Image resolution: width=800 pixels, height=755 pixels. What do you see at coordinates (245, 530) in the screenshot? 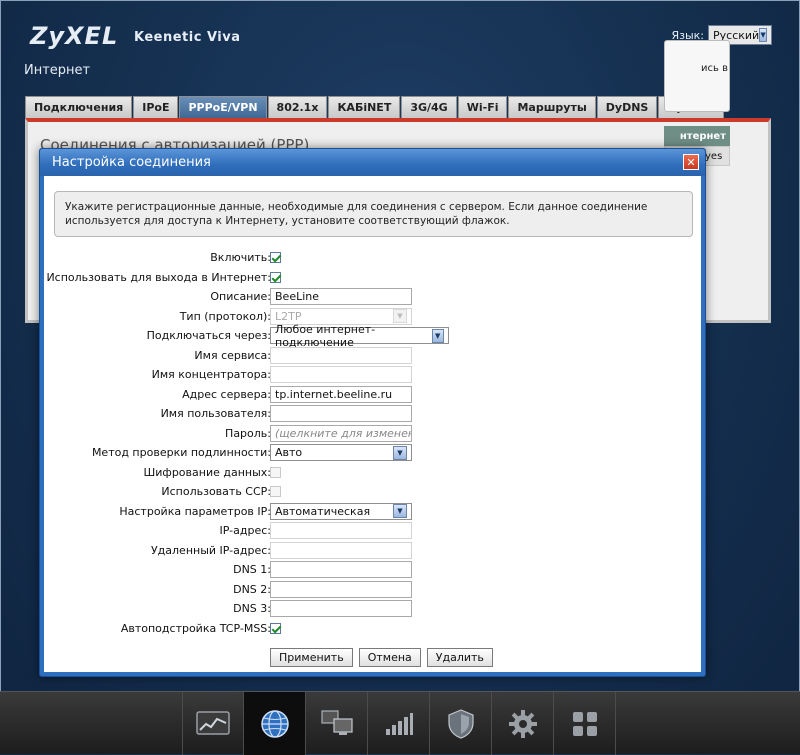
I see `ip-address-label: IP-адрес:` at bounding box center [245, 530].